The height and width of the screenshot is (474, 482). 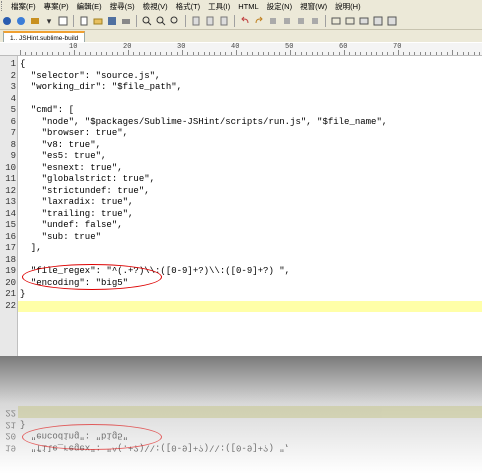 What do you see at coordinates (84, 21) in the screenshot?
I see `new-icon` at bounding box center [84, 21].